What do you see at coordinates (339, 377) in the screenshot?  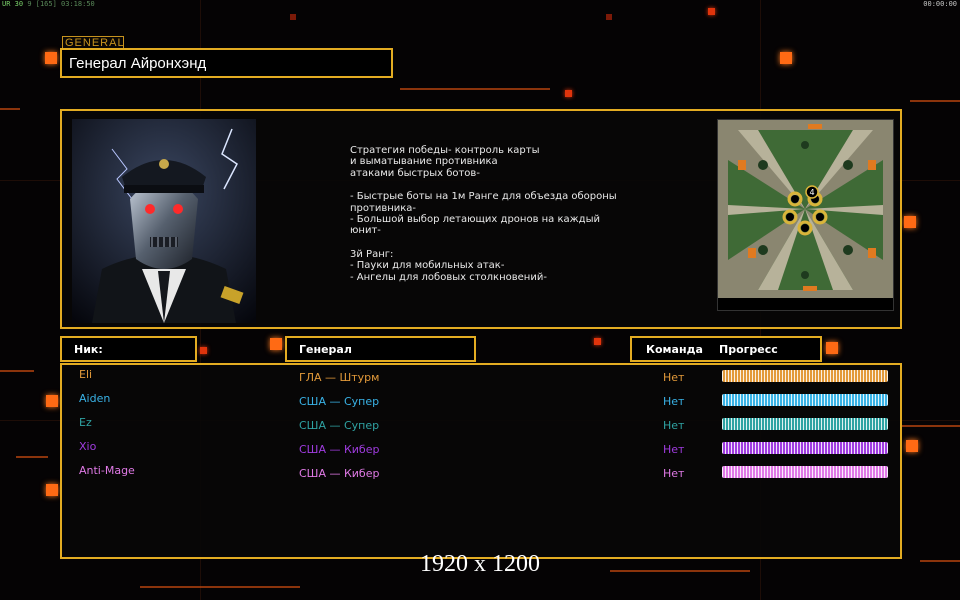 I see `player-general: ГЛА — Штурм` at bounding box center [339, 377].